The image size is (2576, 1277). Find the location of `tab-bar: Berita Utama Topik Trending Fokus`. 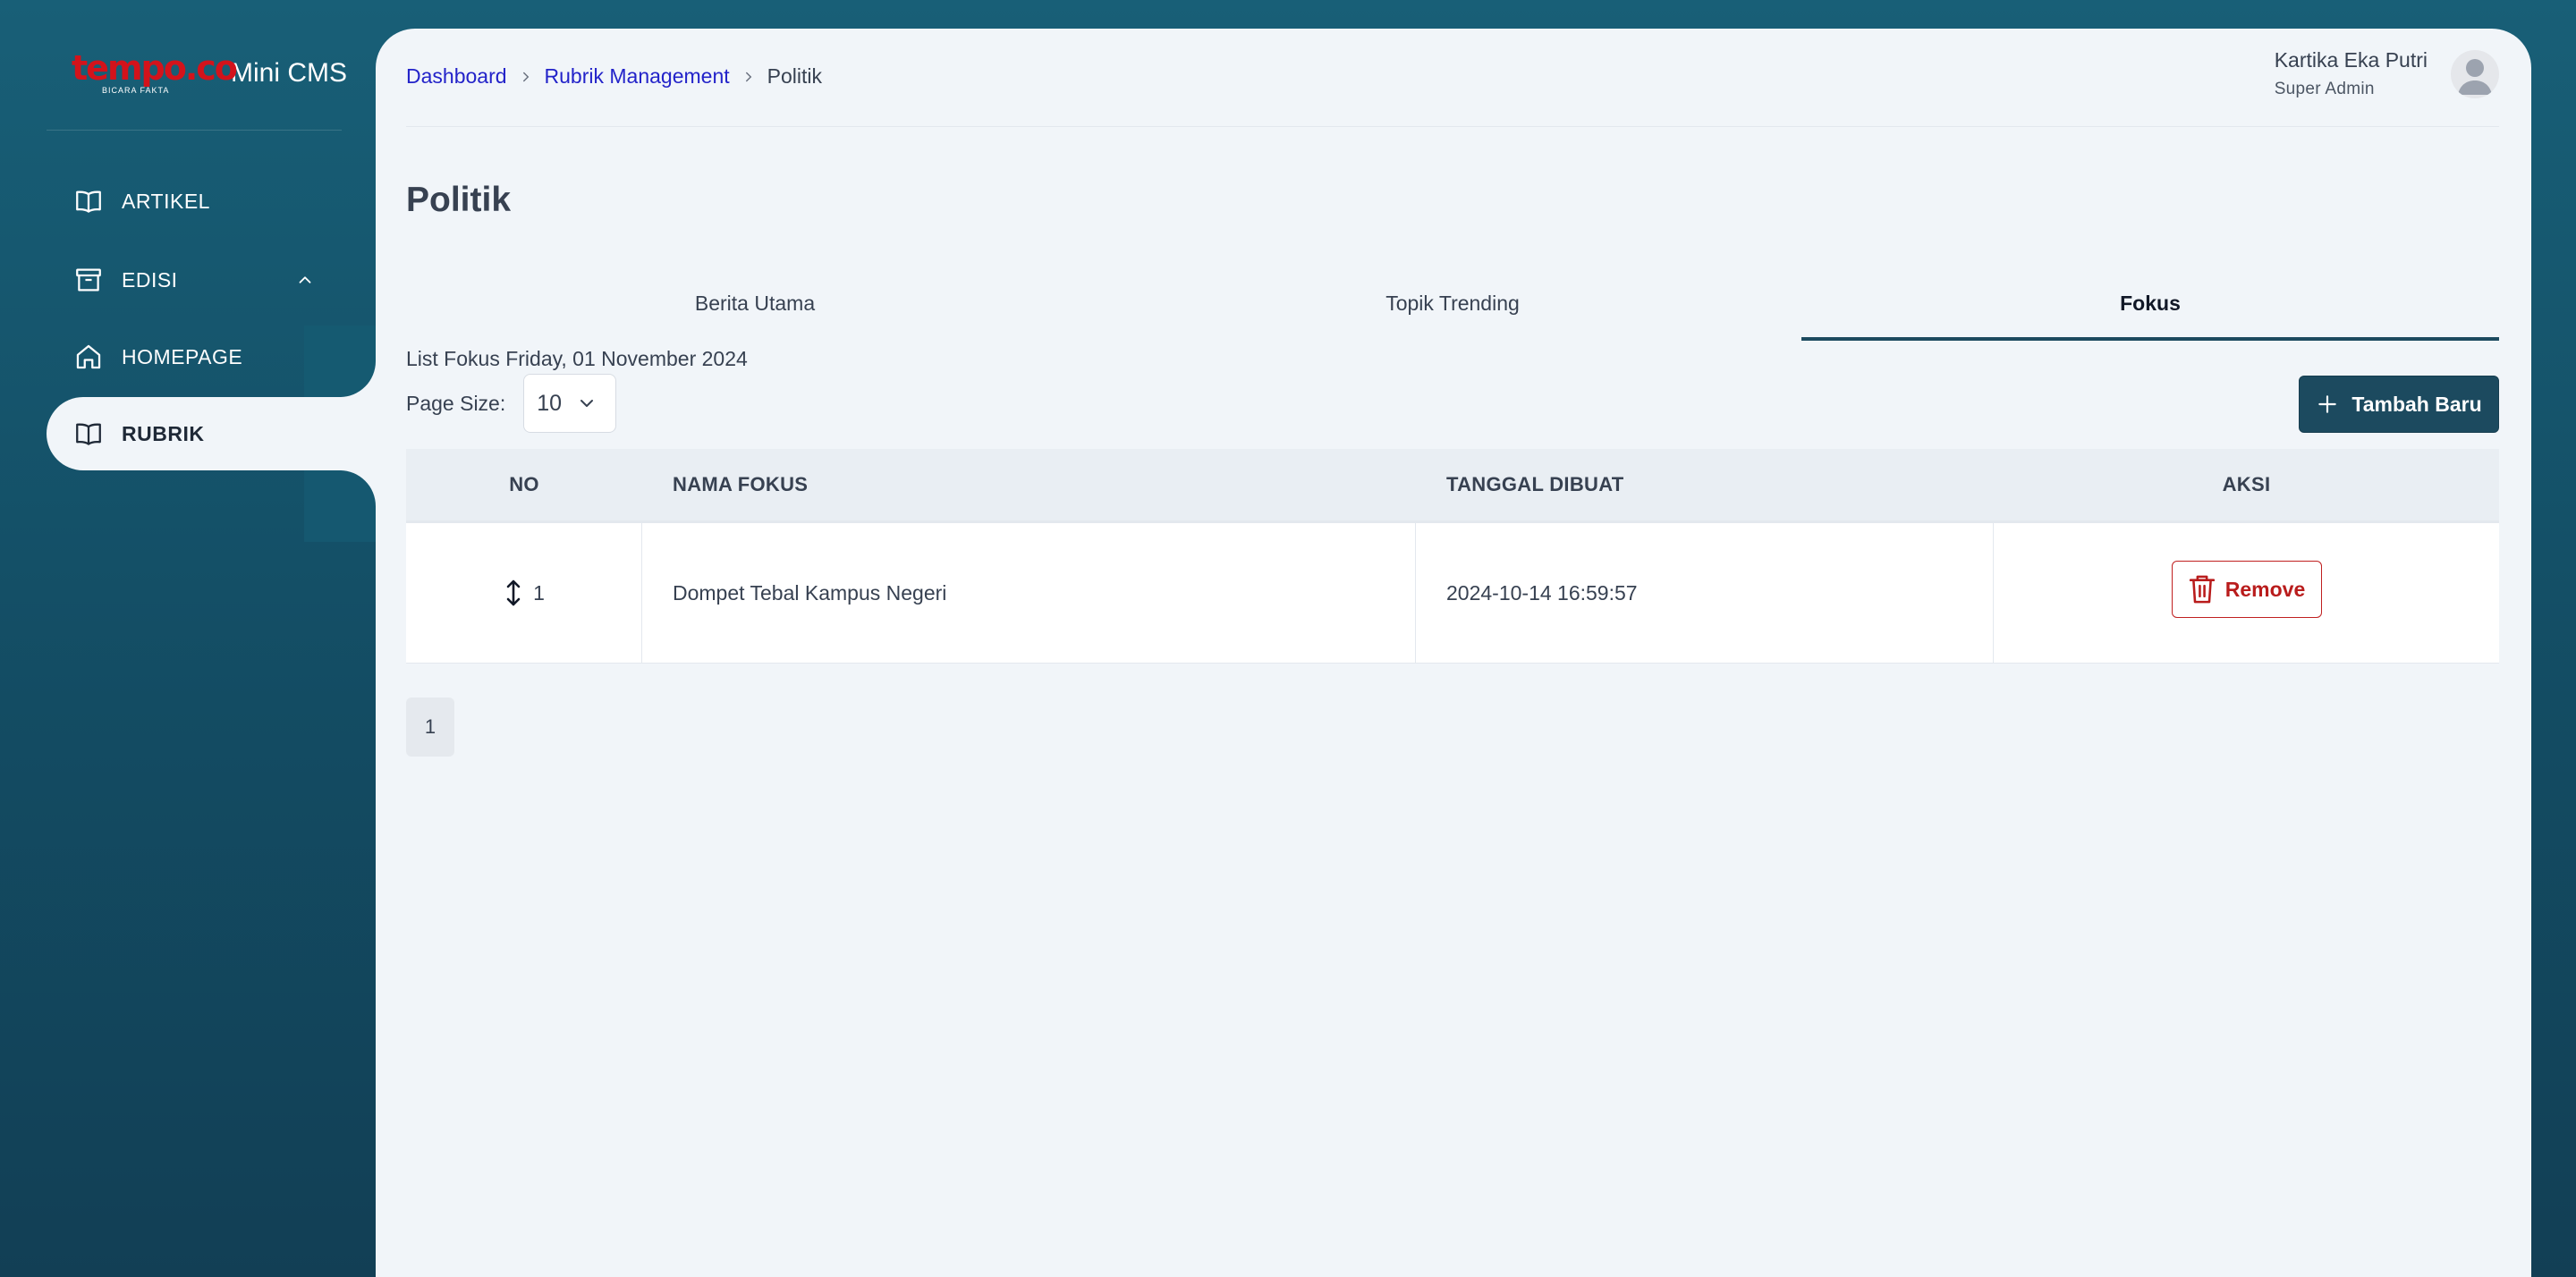

tab-bar: Berita Utama Topik Trending Fokus is located at coordinates (1452, 303).